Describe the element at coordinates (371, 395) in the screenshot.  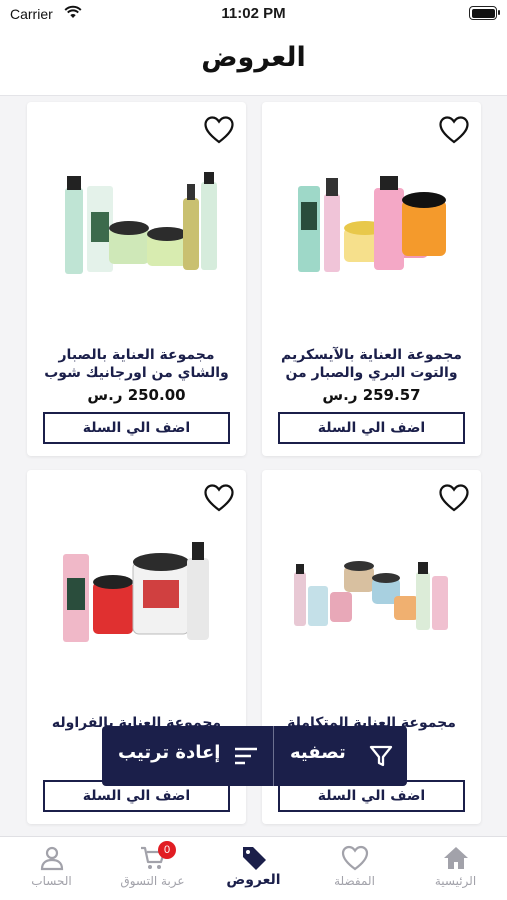
I see `product-price: 259.57 ر.س` at that location.